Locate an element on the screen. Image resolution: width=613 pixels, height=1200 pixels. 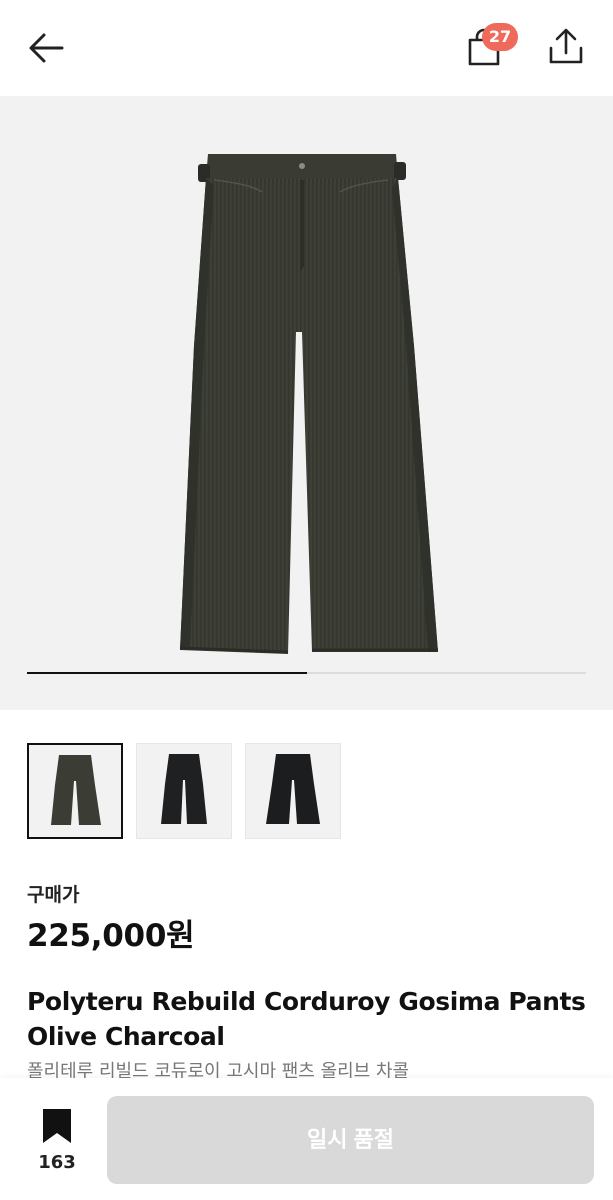
share-button is located at coordinates (566, 47).